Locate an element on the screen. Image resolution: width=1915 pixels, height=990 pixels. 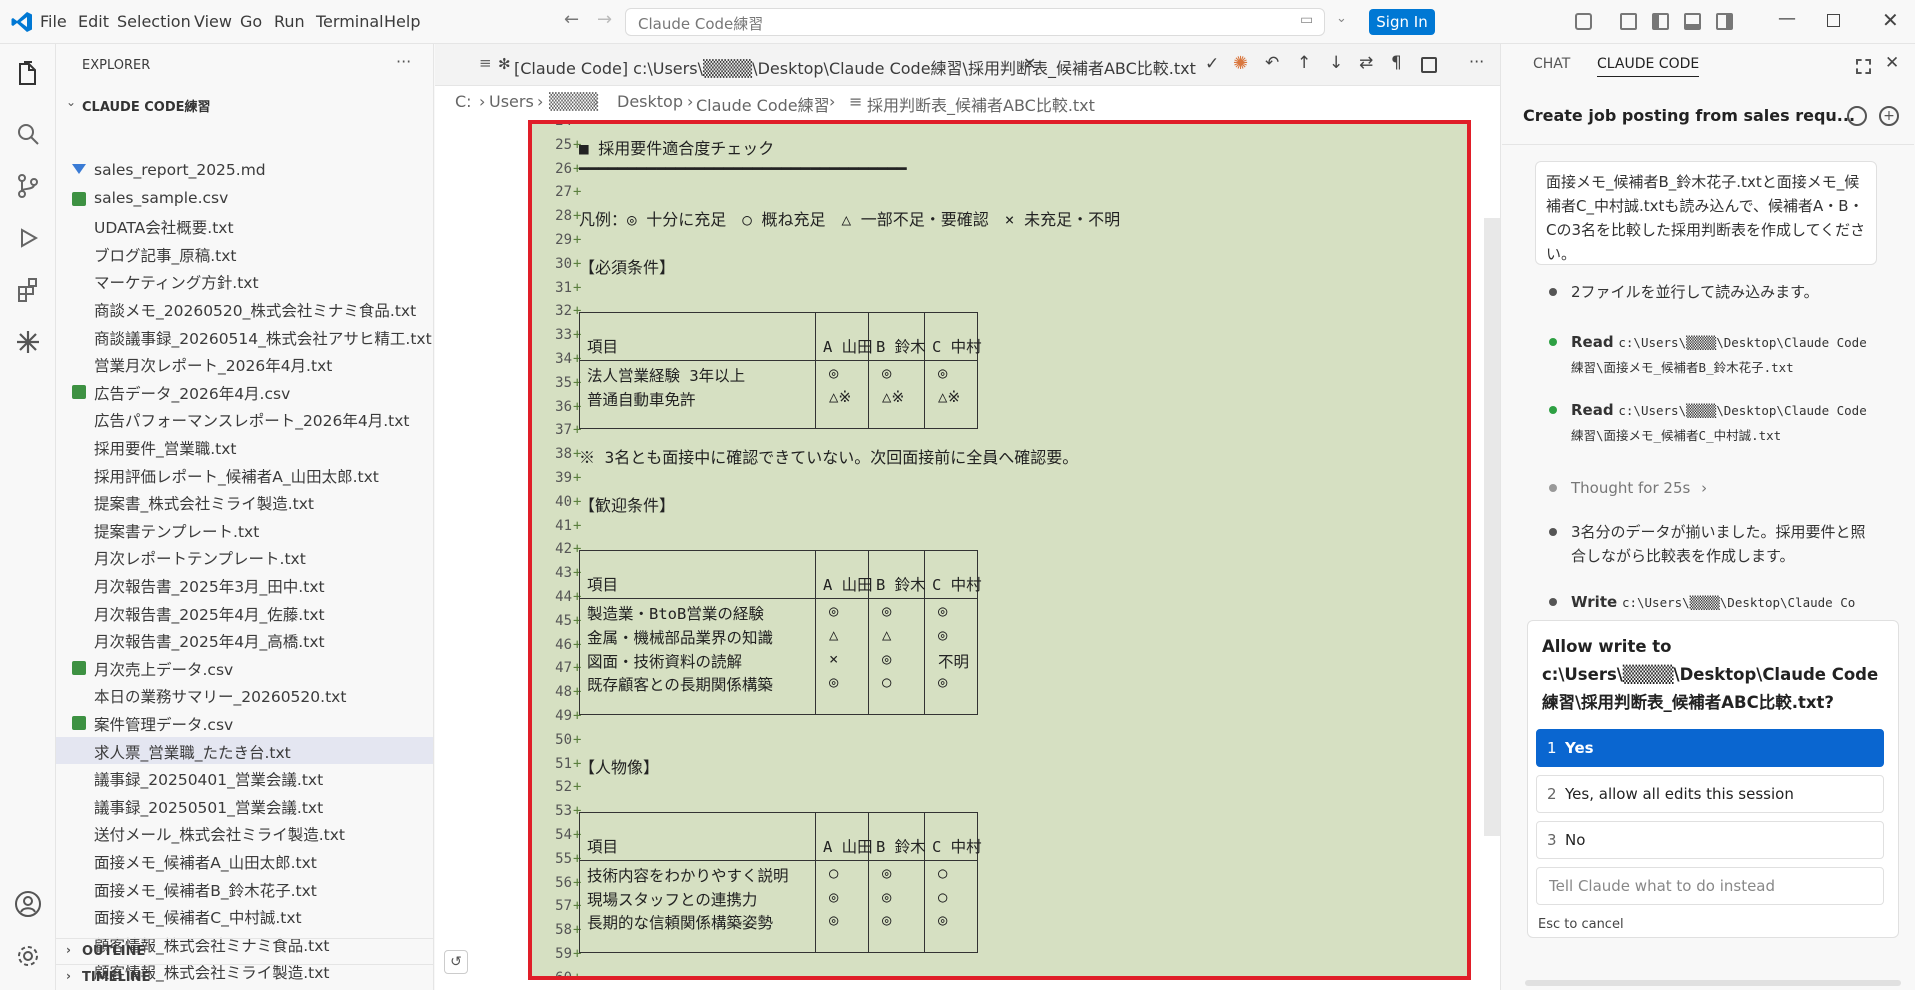
file-item: 提案書_株式会社ミライ製造.txt is located at coordinates (244, 501).